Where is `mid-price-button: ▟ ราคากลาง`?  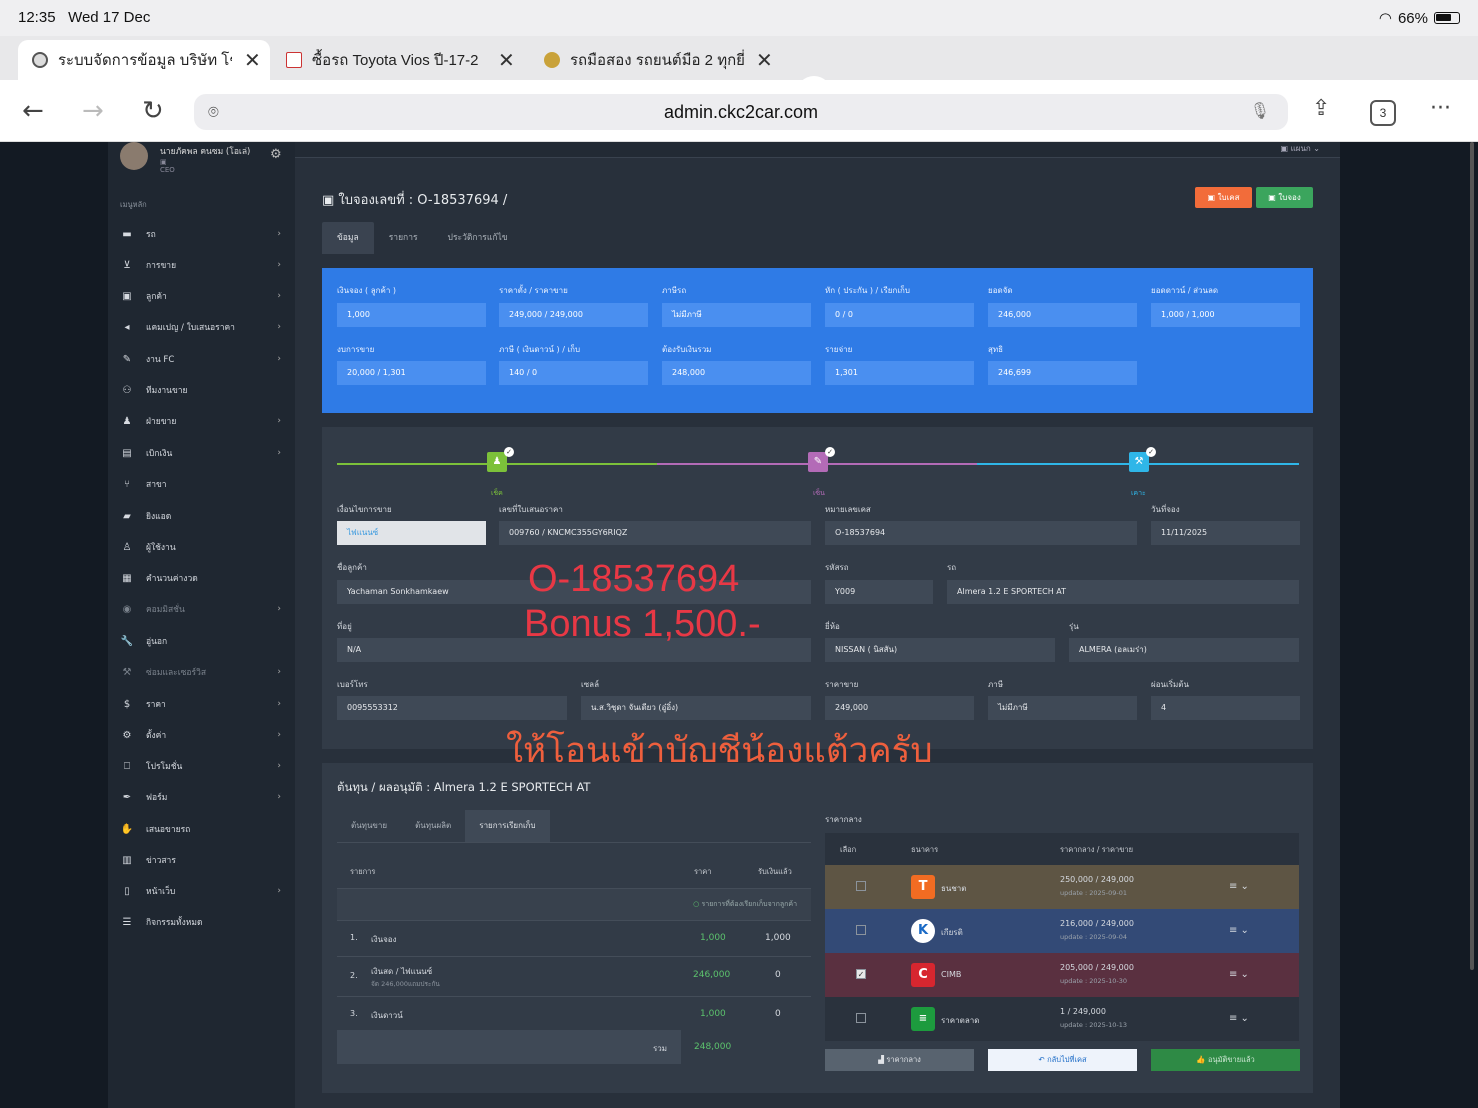 mid-price-button: ▟ ราคากลาง is located at coordinates (899, 1060).